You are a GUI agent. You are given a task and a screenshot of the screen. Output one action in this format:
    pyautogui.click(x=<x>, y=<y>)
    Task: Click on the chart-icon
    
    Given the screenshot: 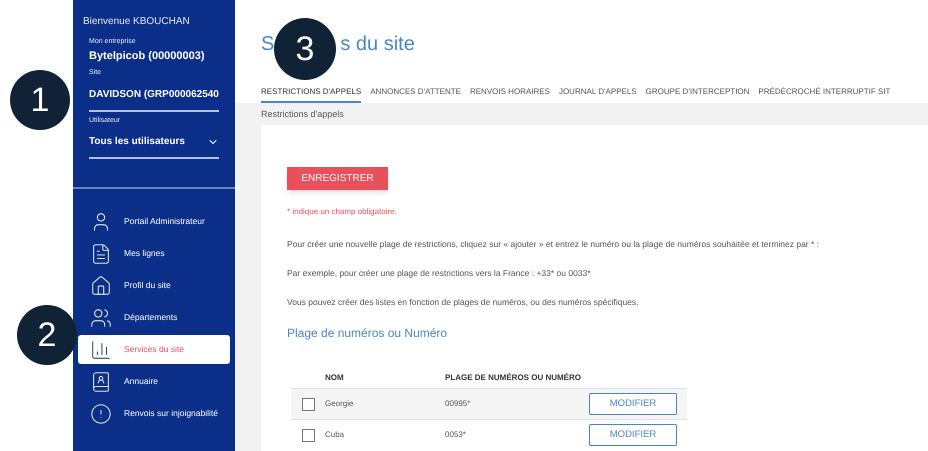 What is the action you would take?
    pyautogui.click(x=101, y=349)
    